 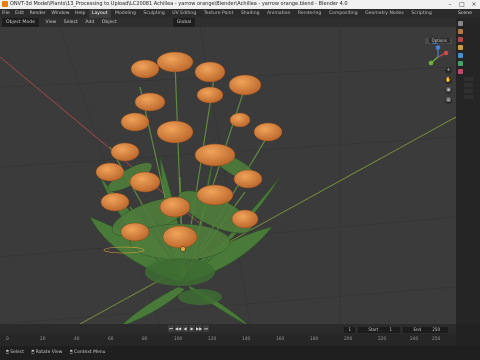 I want to click on status-context-label: Context Menu, so click(x=90, y=352).